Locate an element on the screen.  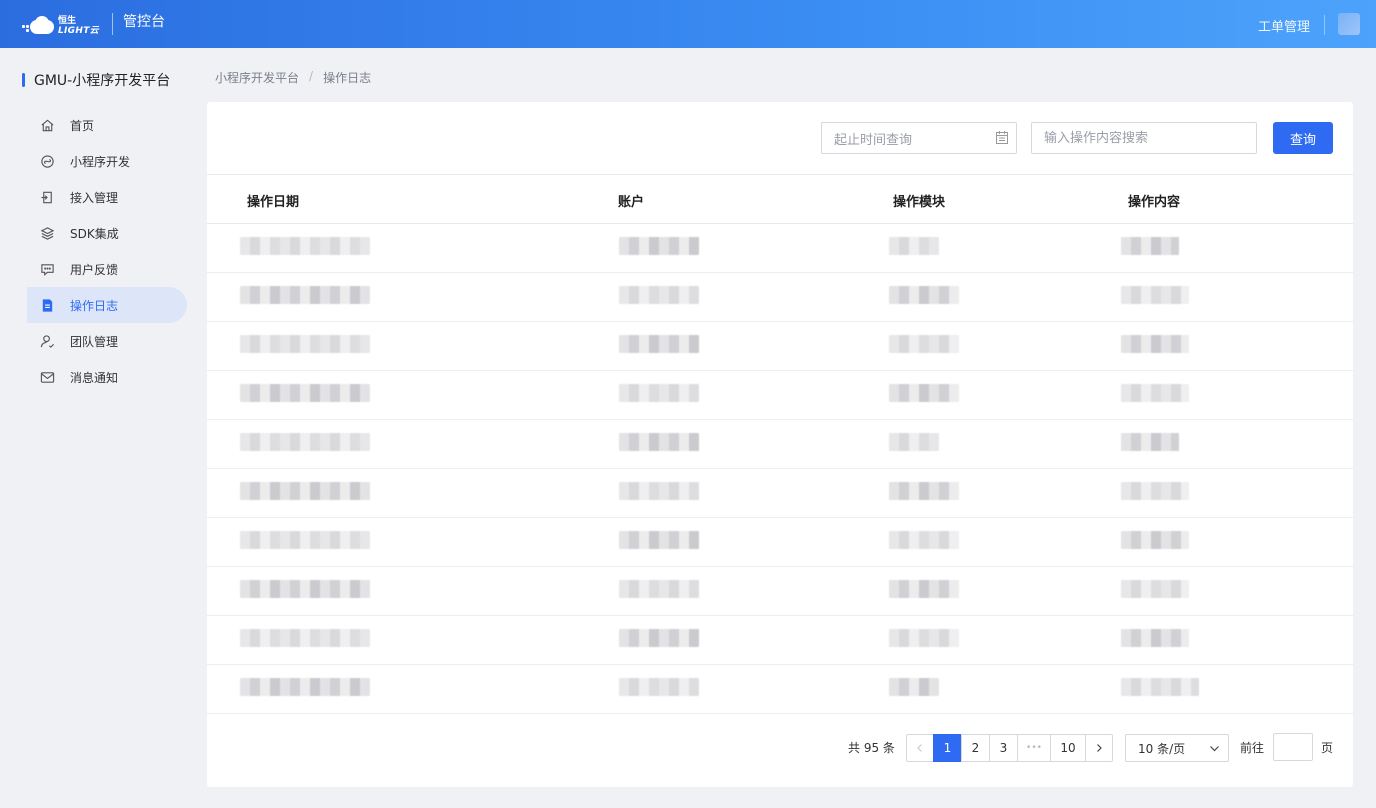
home-icon is located at coordinates (47, 125).